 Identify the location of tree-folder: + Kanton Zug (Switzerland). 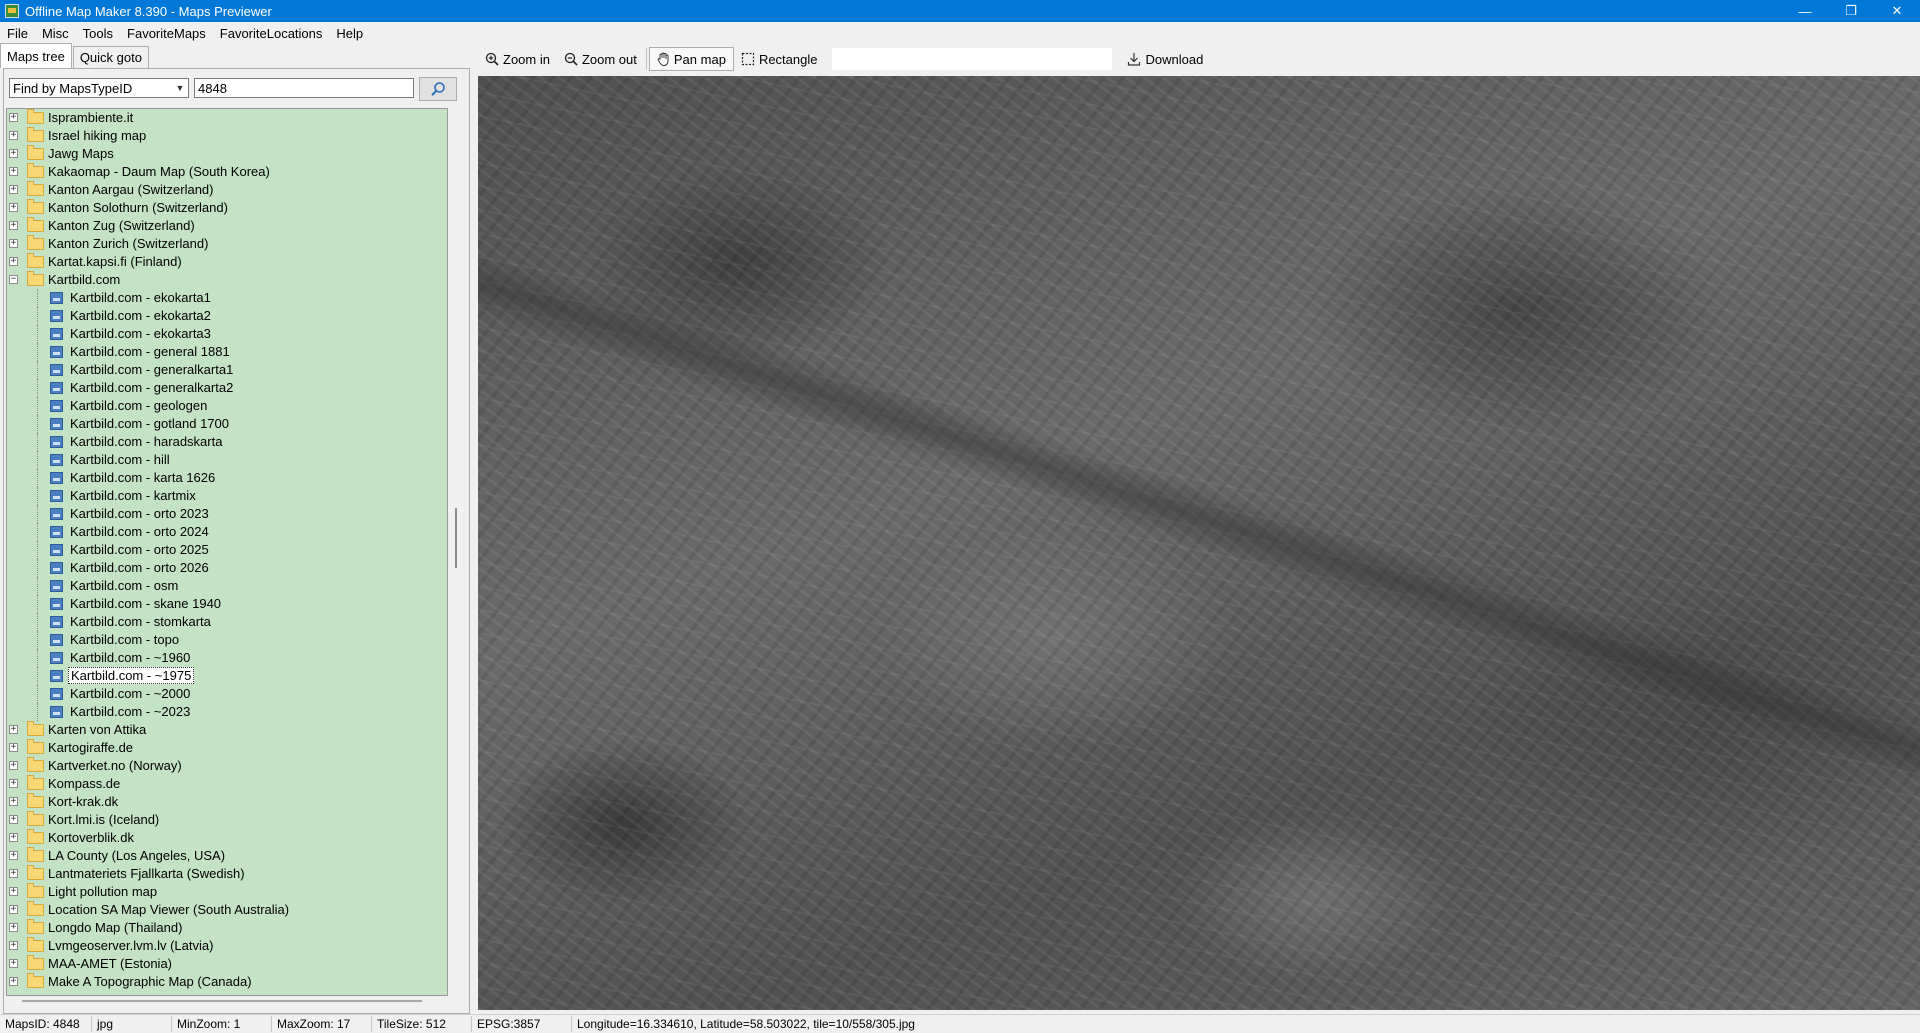
(227, 226).